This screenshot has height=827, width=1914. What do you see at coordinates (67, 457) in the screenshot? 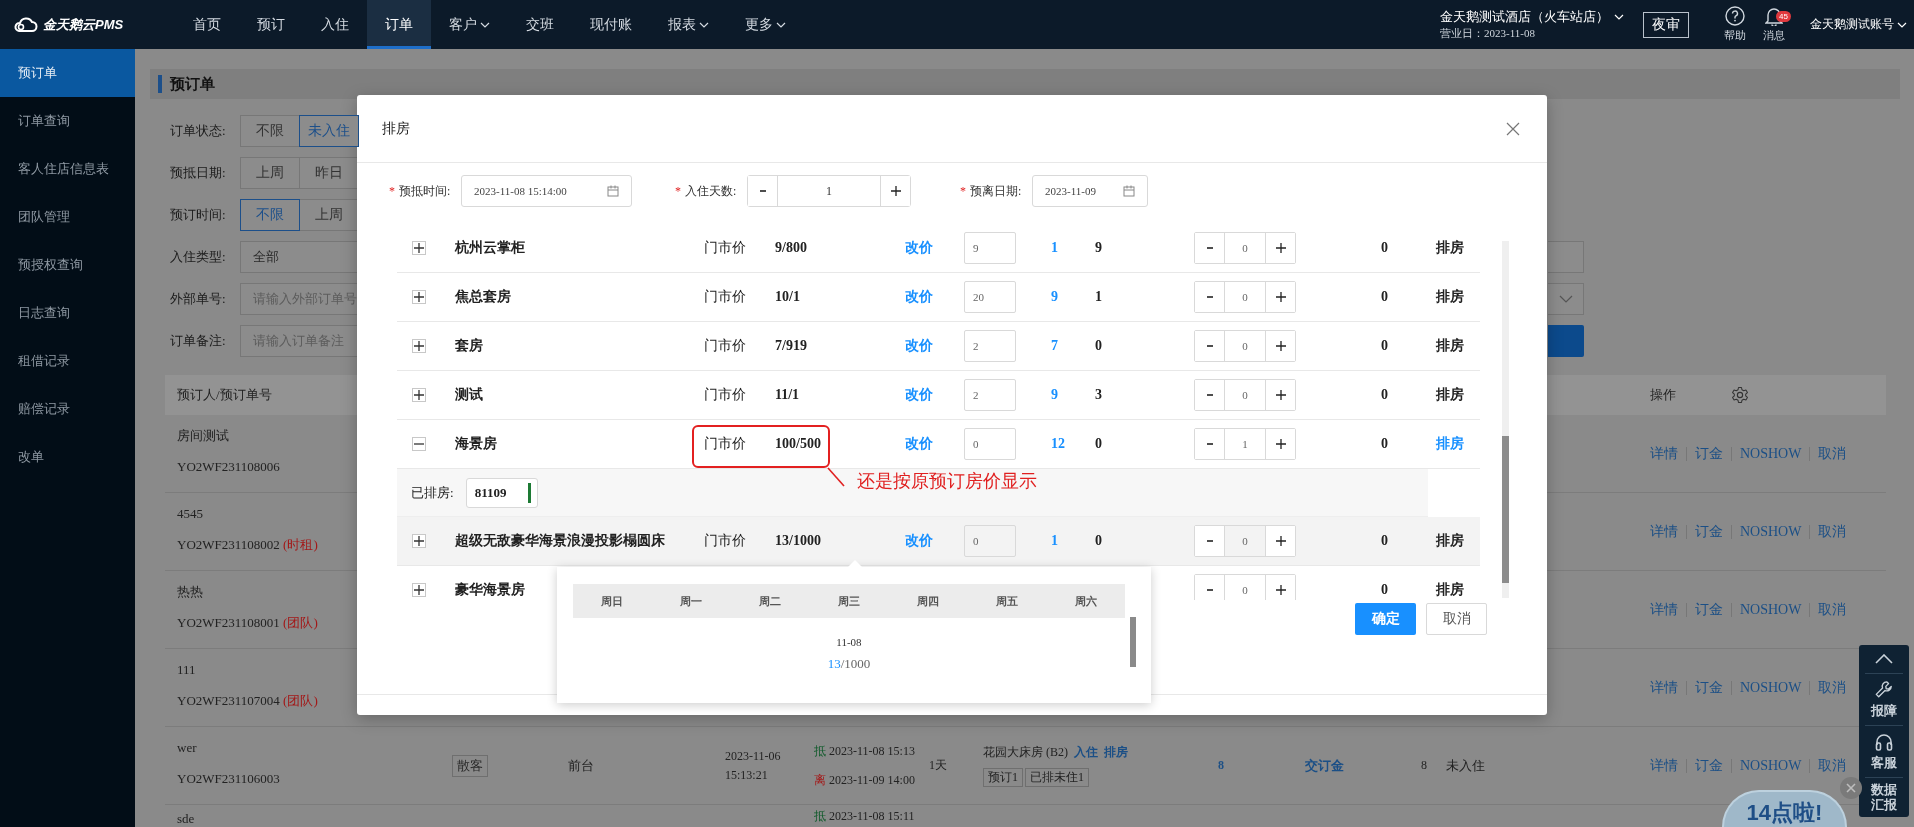
I see `sidebar-item: 改单` at bounding box center [67, 457].